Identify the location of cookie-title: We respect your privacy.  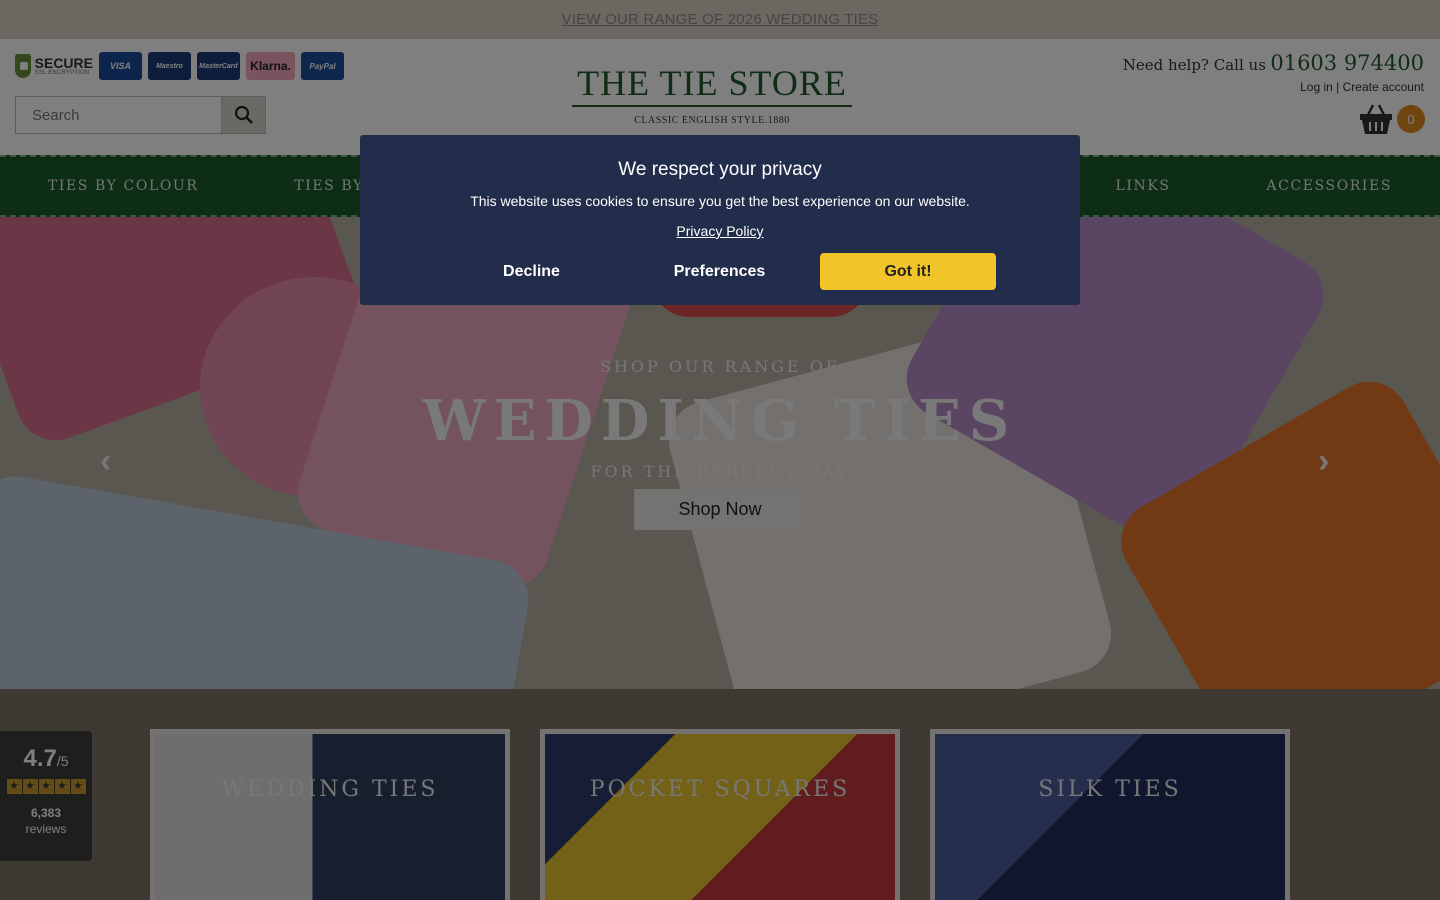
(720, 169).